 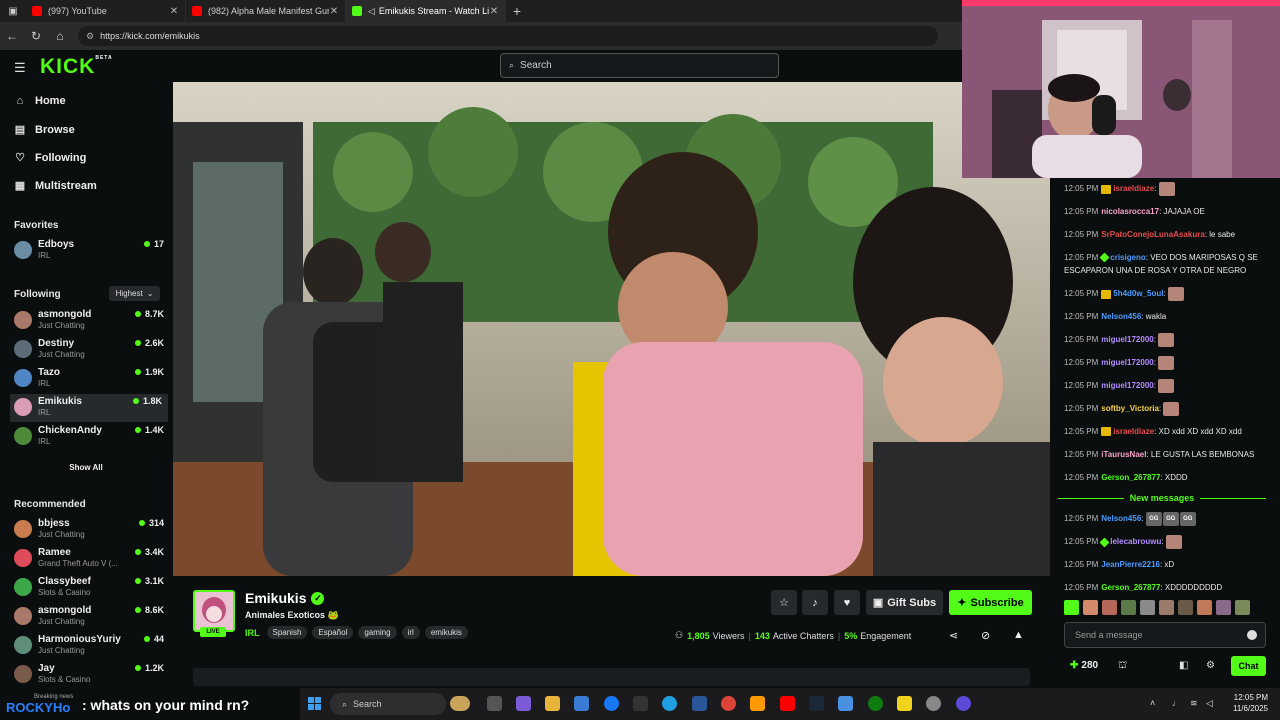 I want to click on notes-icon, so click(x=904, y=703).